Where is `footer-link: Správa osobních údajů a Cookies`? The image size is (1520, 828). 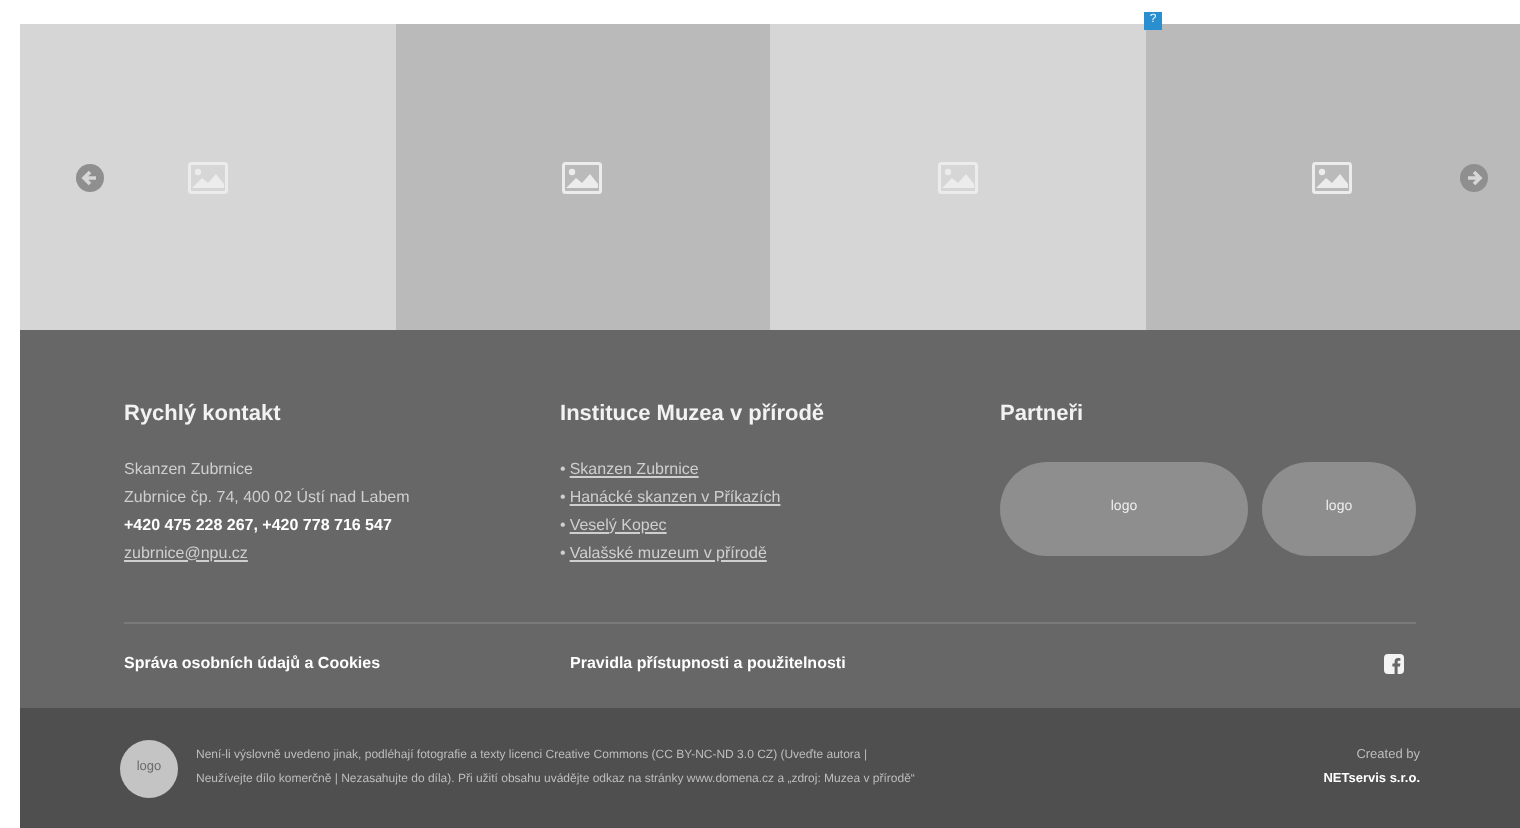
footer-link: Správa osobních údajů a Cookies is located at coordinates (347, 663).